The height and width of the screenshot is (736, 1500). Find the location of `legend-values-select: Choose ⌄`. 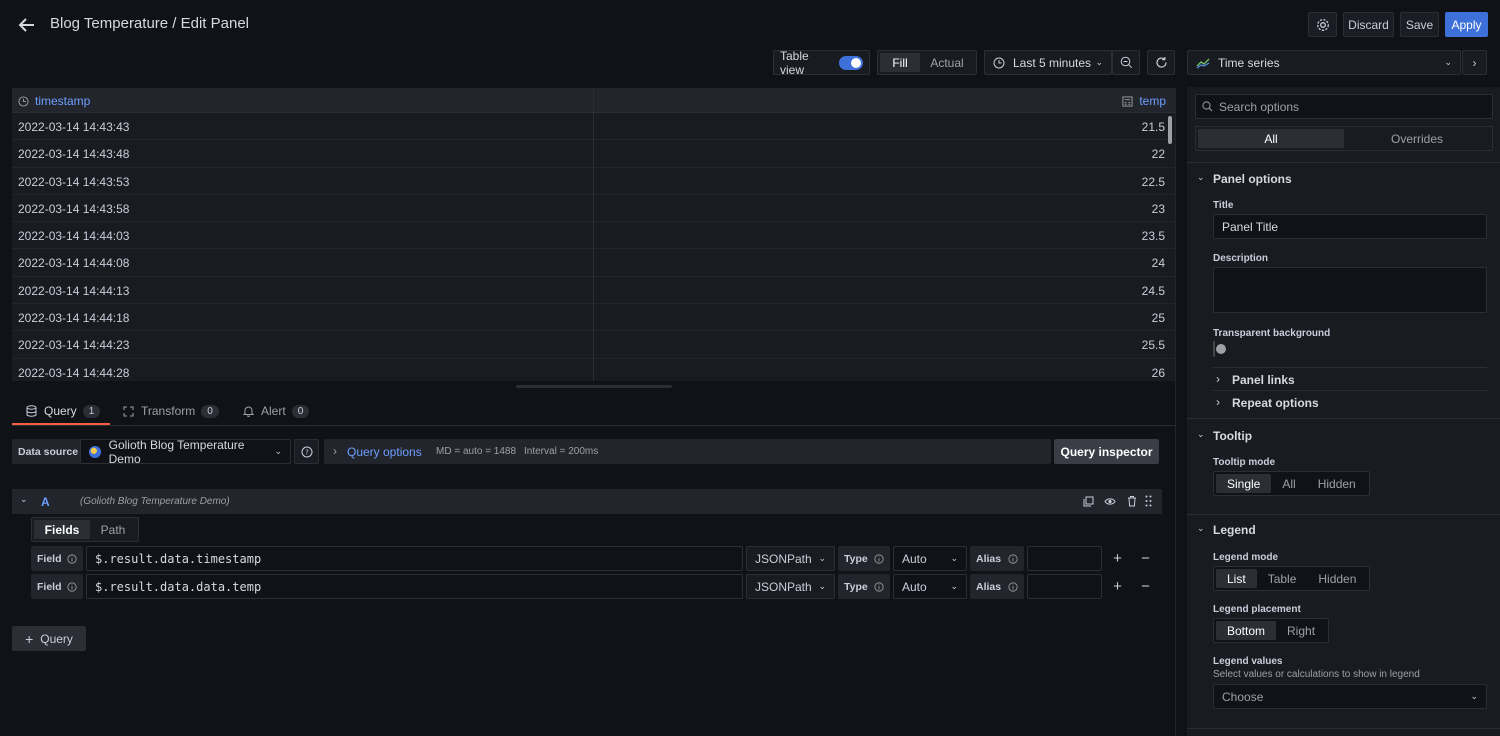

legend-values-select: Choose ⌄ is located at coordinates (1350, 696).